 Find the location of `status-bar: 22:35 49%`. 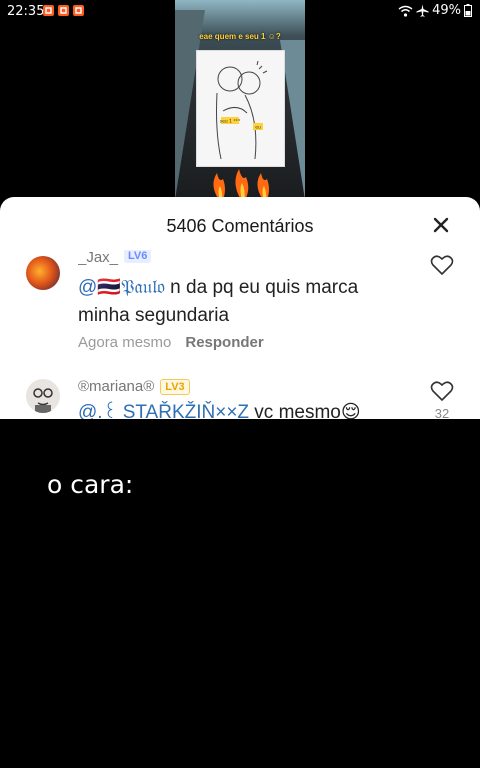

status-bar: 22:35 49% is located at coordinates (240, 12).